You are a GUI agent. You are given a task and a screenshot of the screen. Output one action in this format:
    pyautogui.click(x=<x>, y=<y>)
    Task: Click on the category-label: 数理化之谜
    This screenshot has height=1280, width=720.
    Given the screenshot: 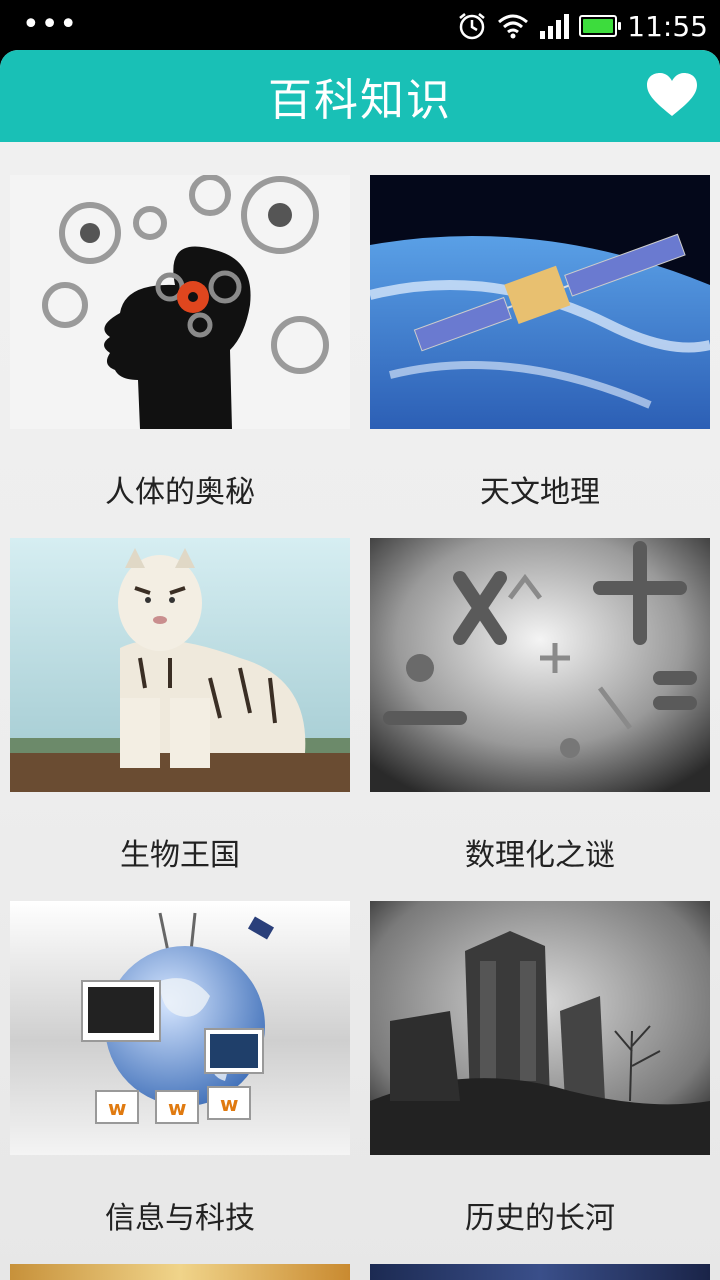 What is the action you would take?
    pyautogui.click(x=540, y=855)
    